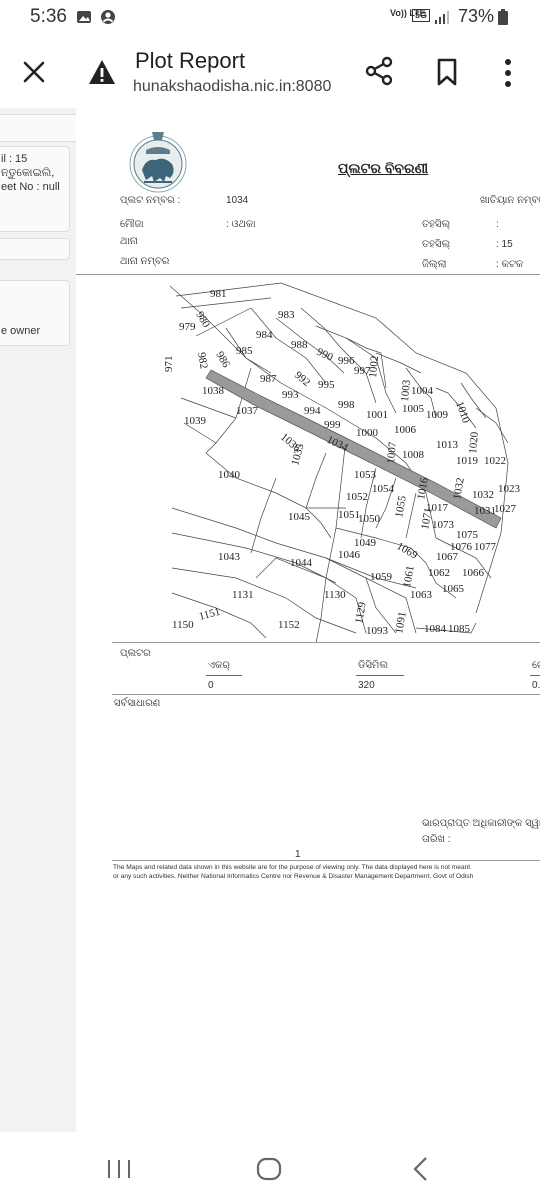  I want to click on svg-text: 1039, so click(195, 421).